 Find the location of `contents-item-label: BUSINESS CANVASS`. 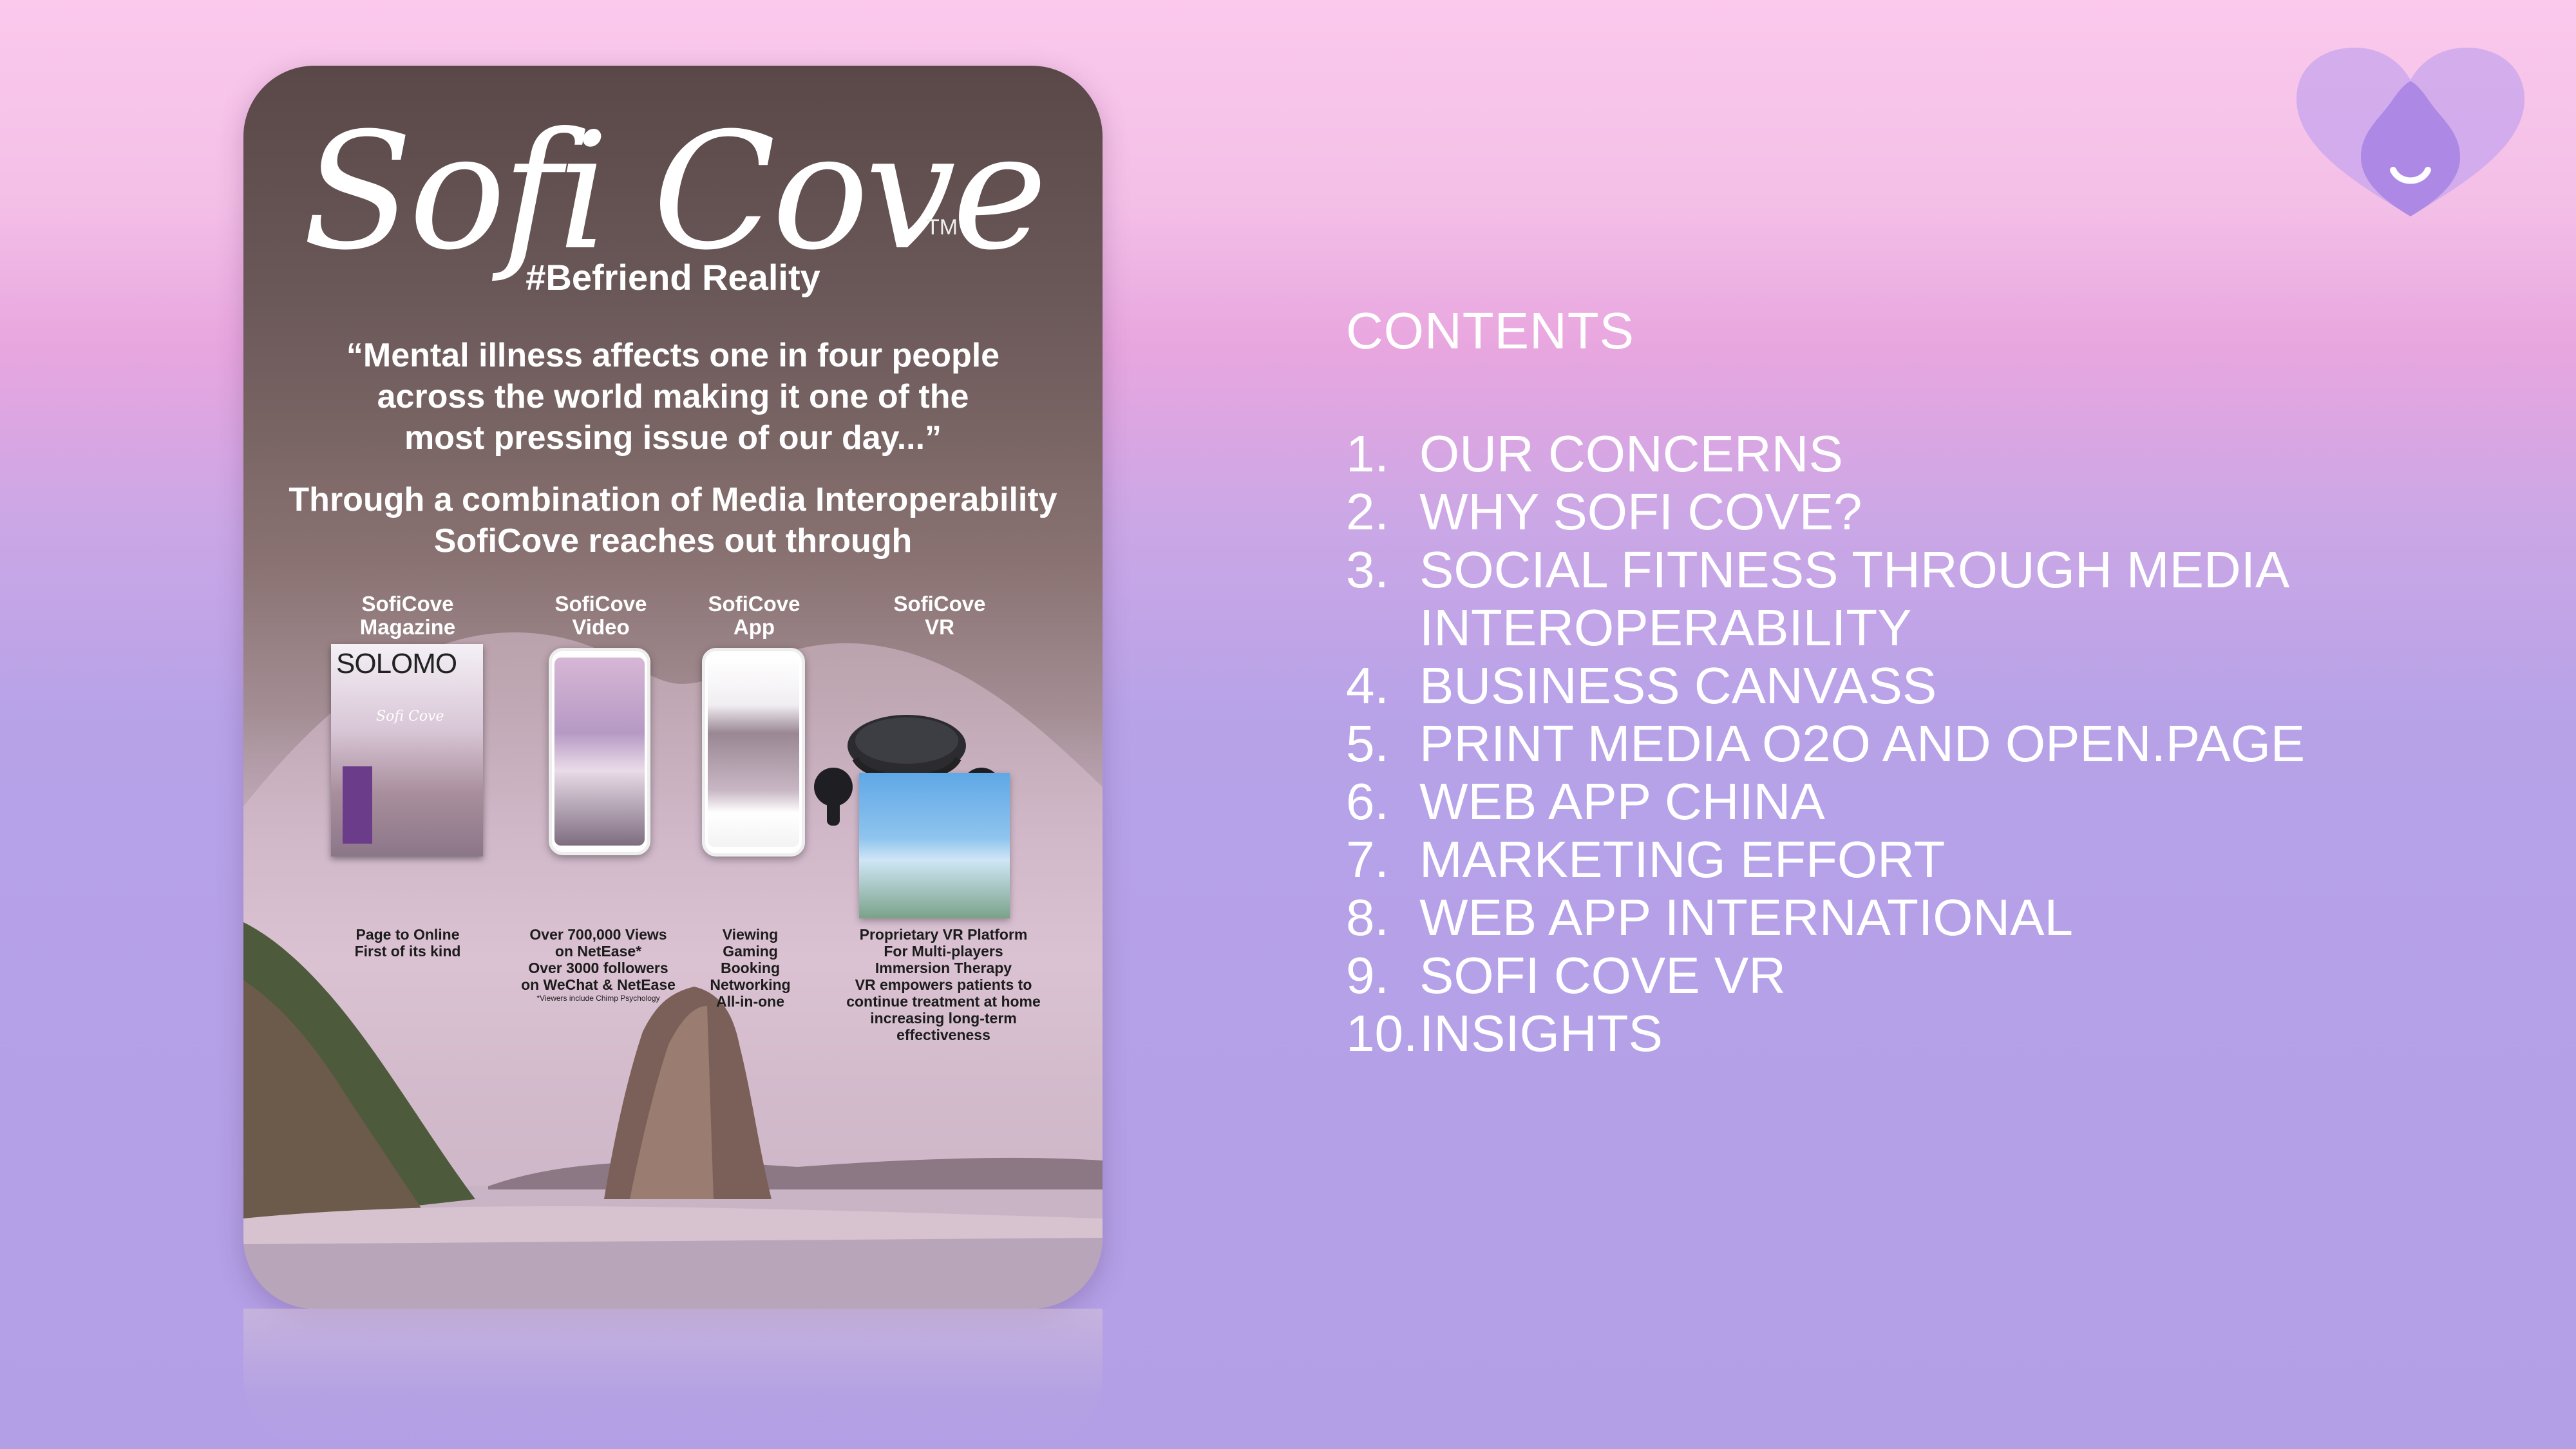

contents-item-label: BUSINESS CANVASS is located at coordinates (1678, 685).